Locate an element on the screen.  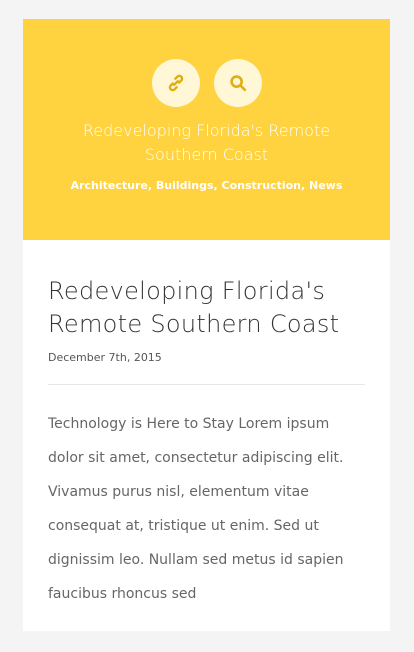
permalink-button is located at coordinates (175, 83).